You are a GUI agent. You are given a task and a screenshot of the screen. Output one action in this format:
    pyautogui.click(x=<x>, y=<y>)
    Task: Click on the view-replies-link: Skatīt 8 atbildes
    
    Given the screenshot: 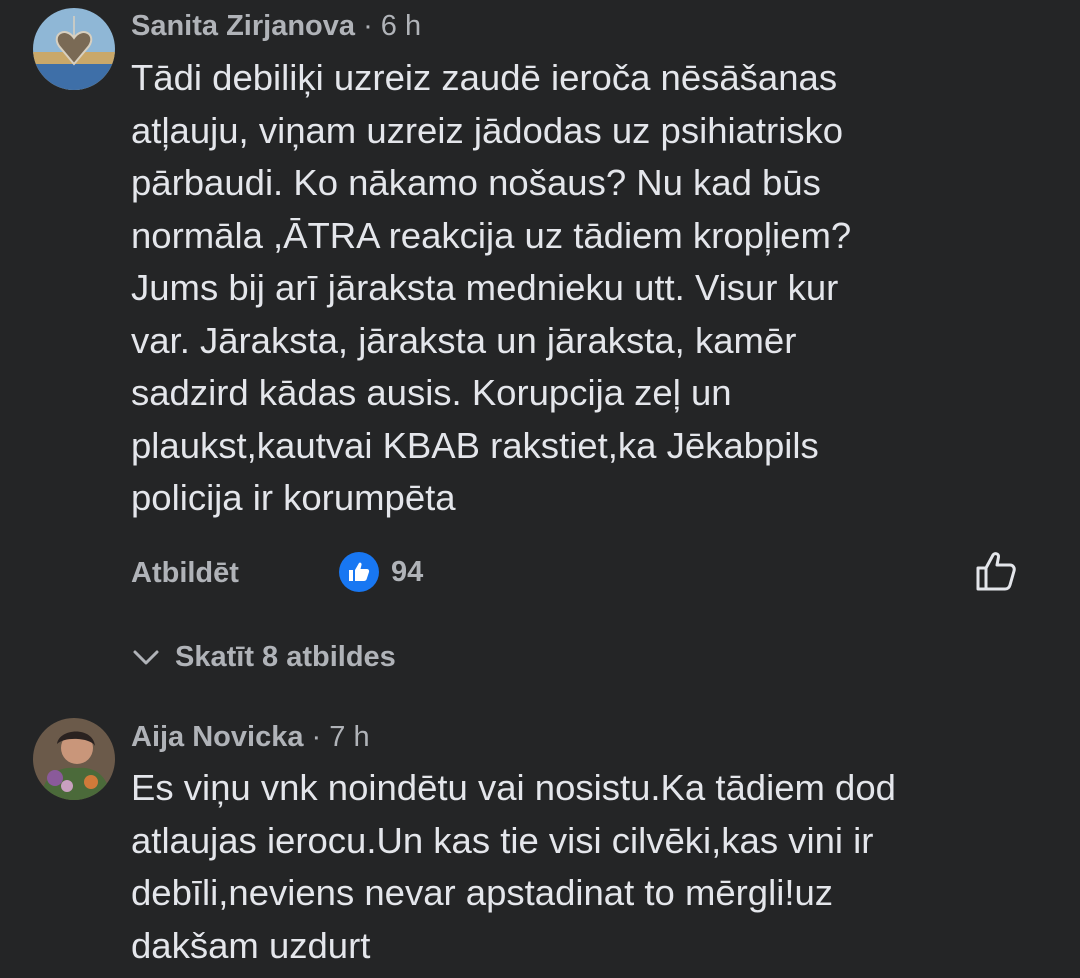 What is the action you would take?
    pyautogui.click(x=263, y=657)
    